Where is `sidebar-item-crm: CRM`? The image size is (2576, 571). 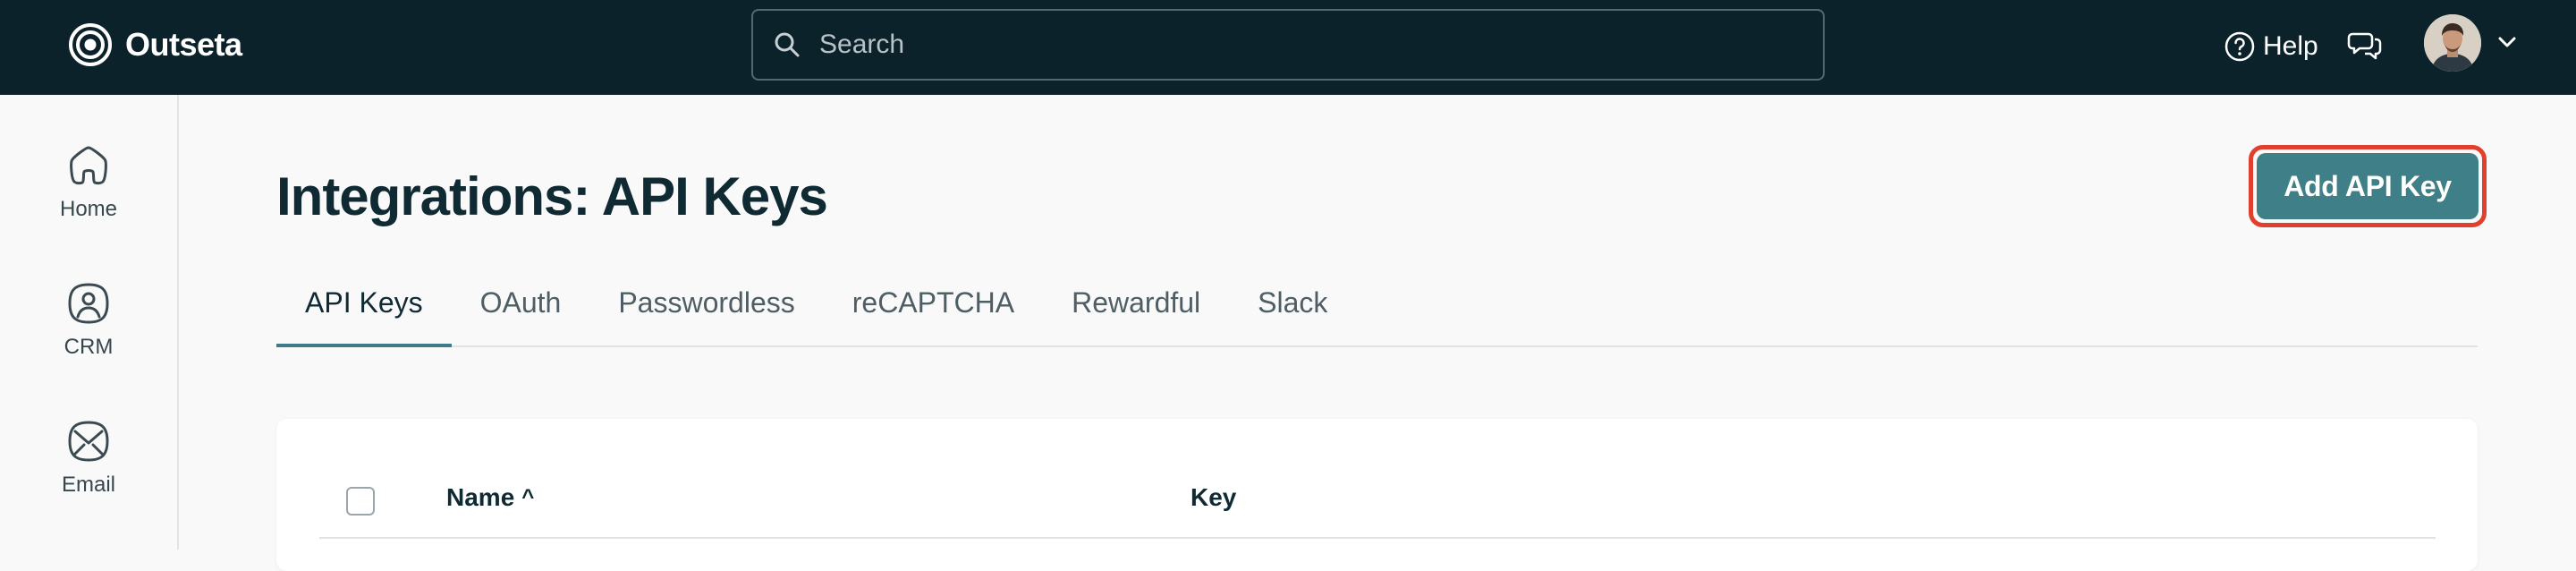 sidebar-item-crm: CRM is located at coordinates (88, 333).